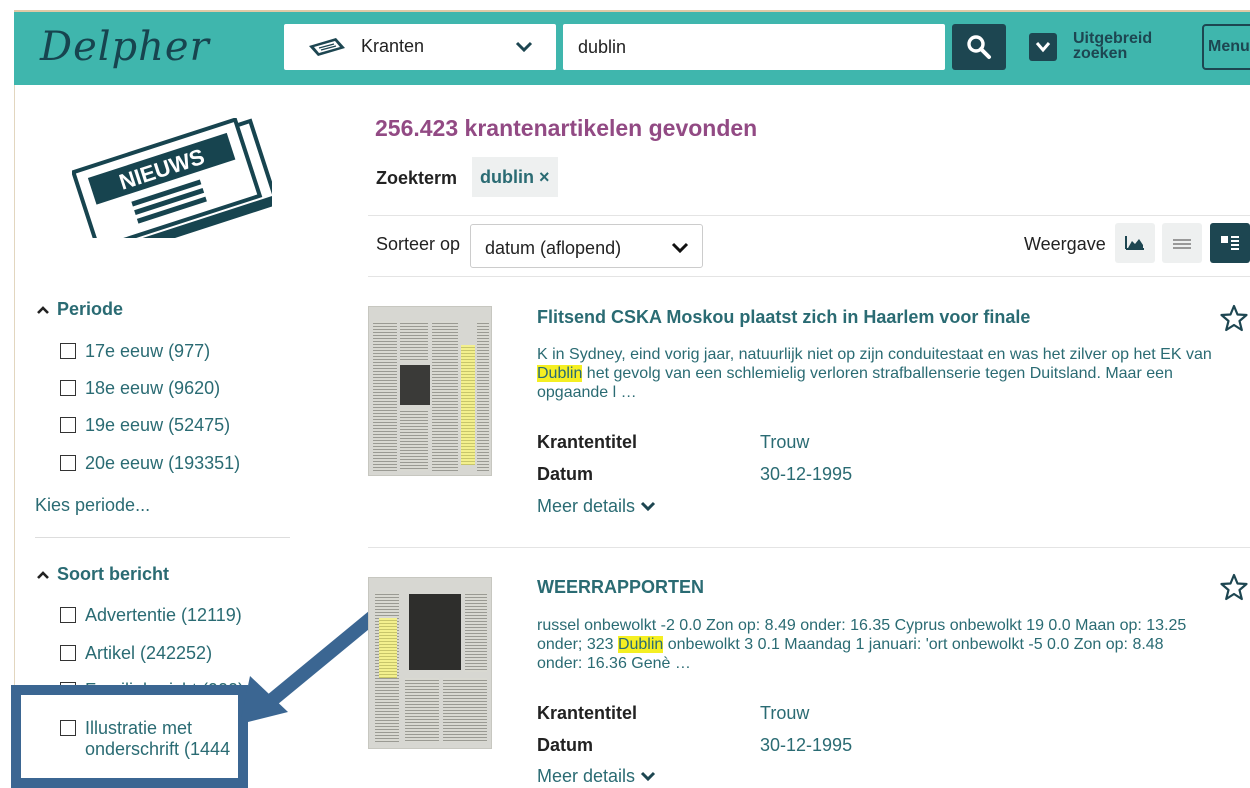 The image size is (1250, 788). What do you see at coordinates (149, 653) in the screenshot?
I see `facet-option-label: Artikel (242252)` at bounding box center [149, 653].